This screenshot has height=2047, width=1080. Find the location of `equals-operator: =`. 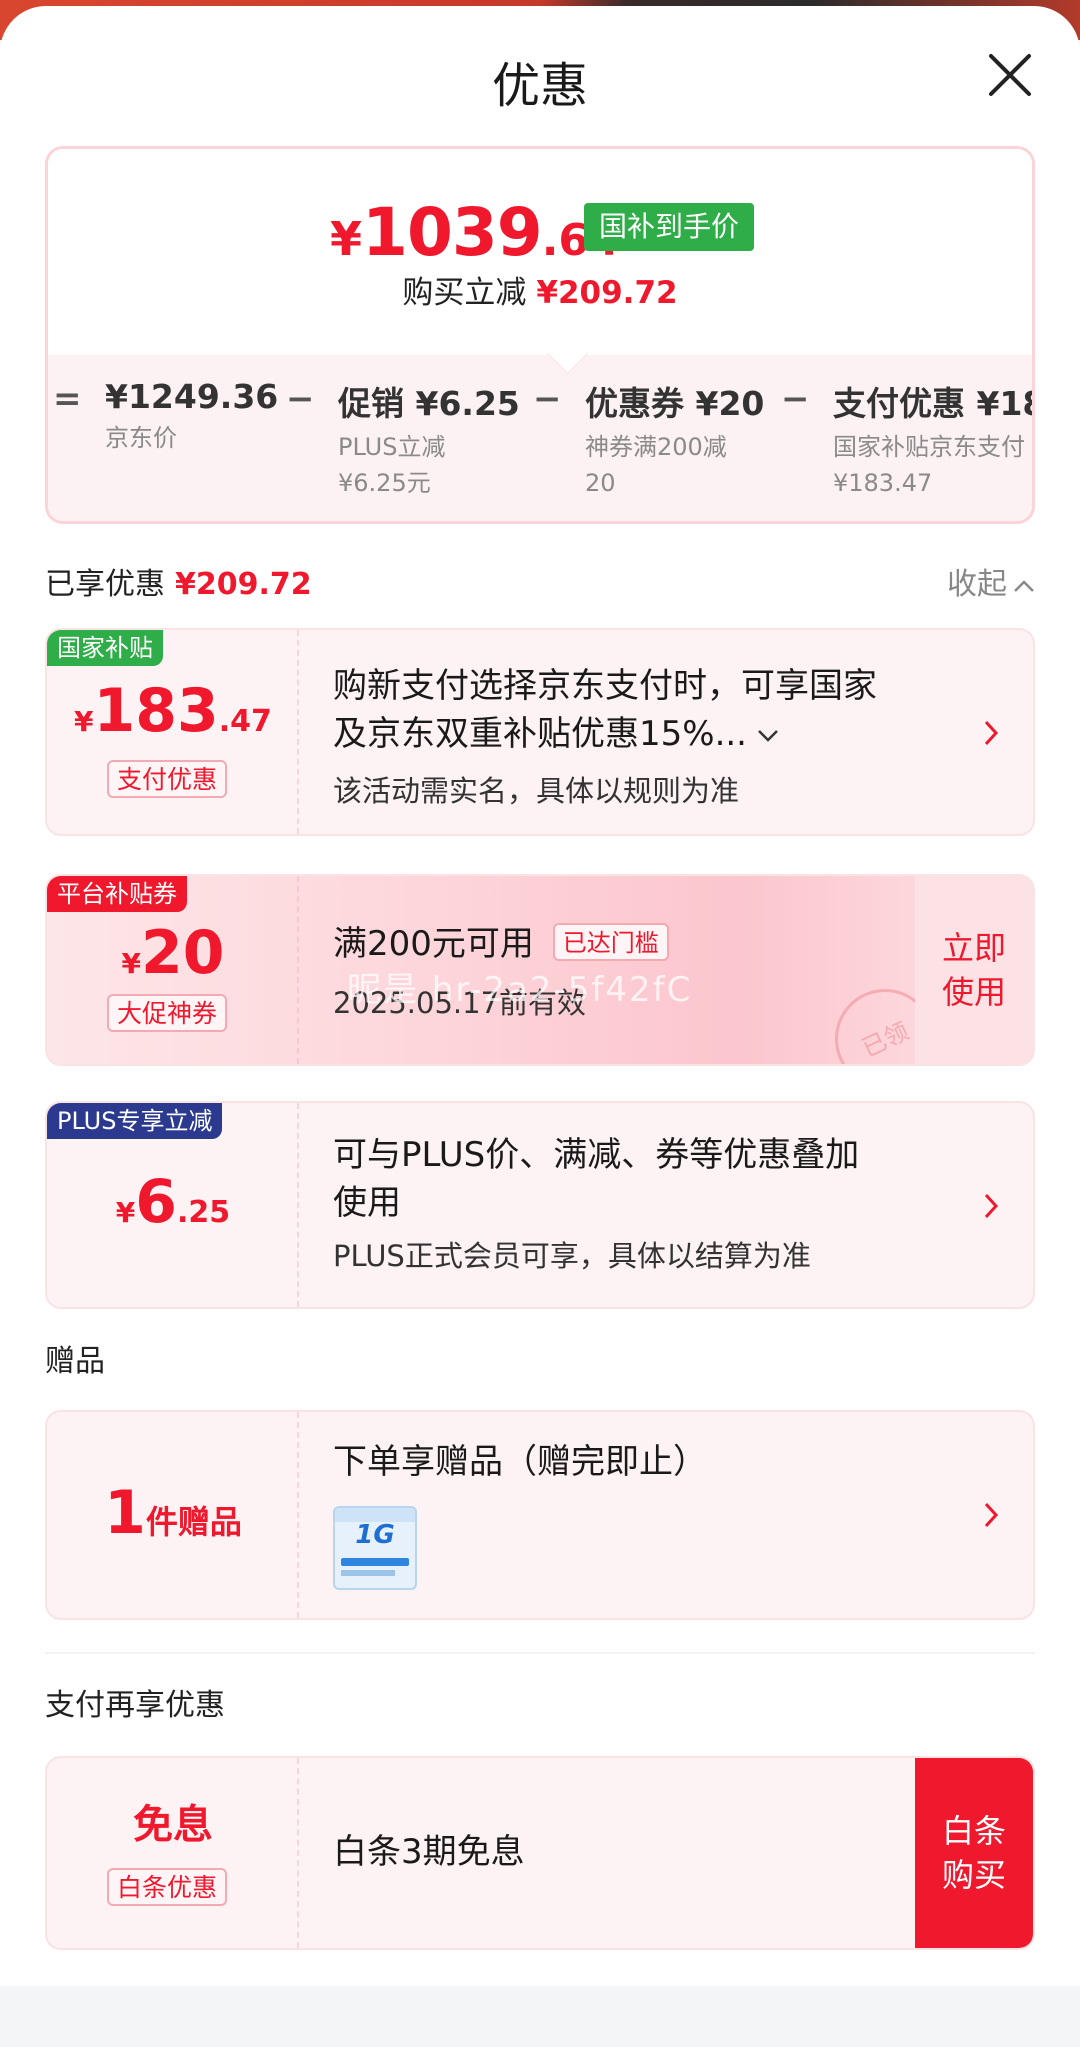

equals-operator: = is located at coordinates (67, 399).